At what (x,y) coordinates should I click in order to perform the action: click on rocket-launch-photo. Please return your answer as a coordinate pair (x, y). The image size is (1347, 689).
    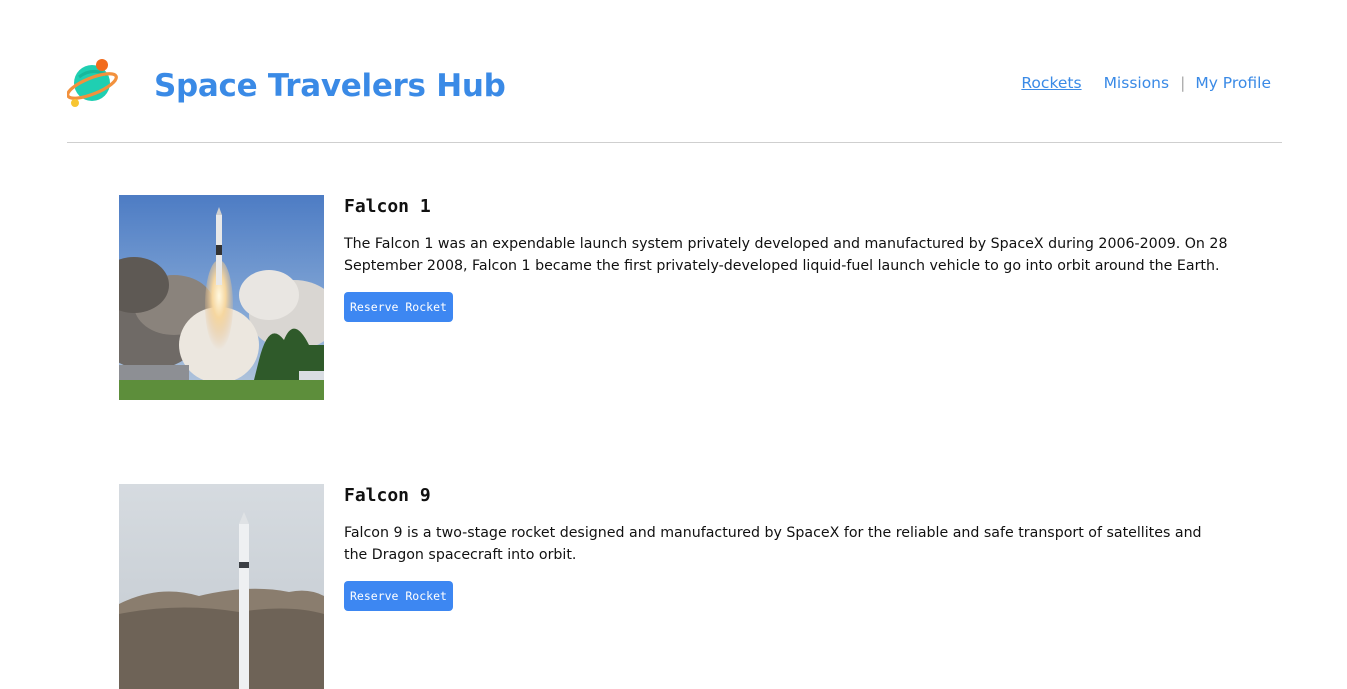
    Looking at the image, I should click on (221, 297).